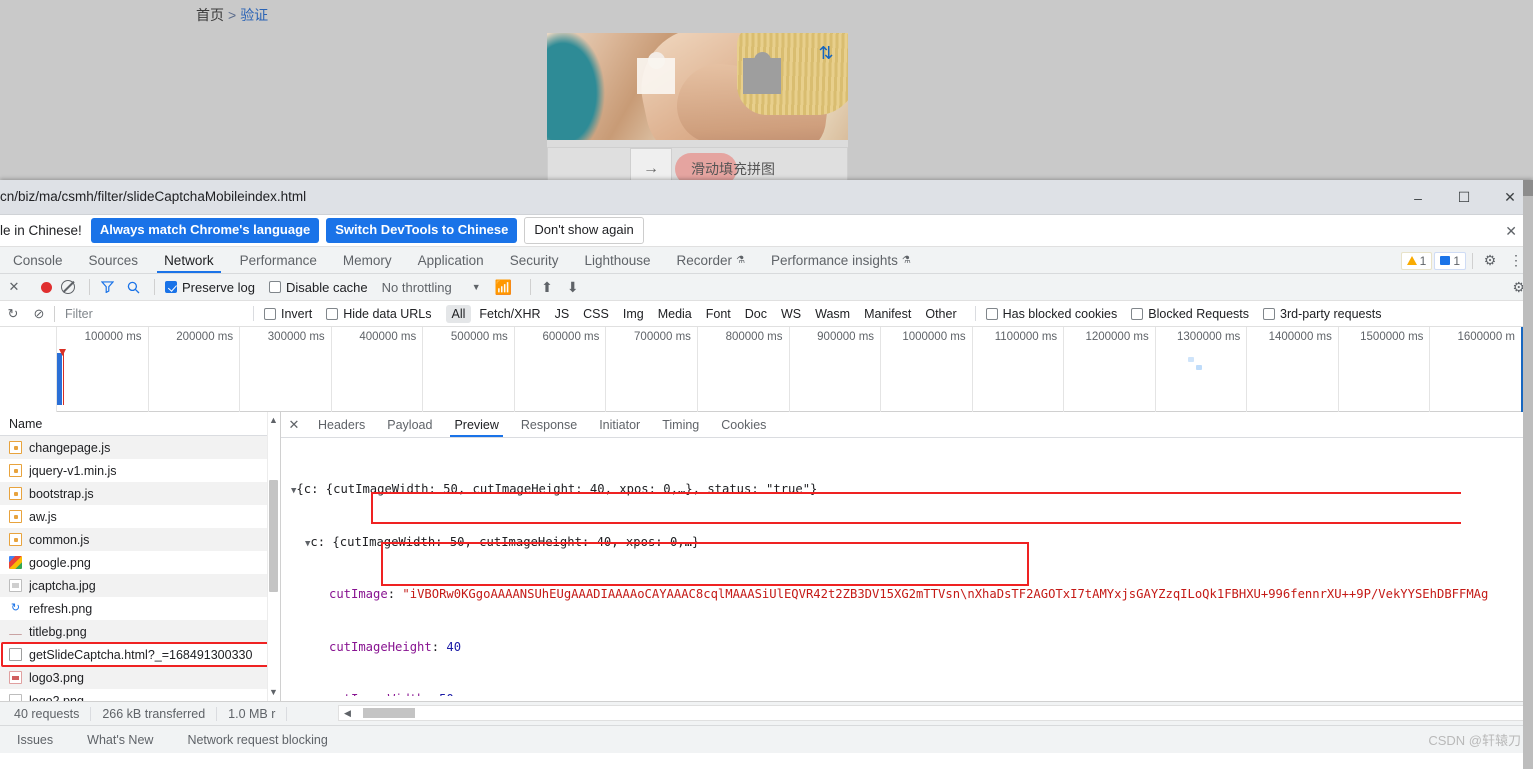 The image size is (1533, 769). I want to click on preserve-log-checkbox: Preserve log, so click(210, 287).